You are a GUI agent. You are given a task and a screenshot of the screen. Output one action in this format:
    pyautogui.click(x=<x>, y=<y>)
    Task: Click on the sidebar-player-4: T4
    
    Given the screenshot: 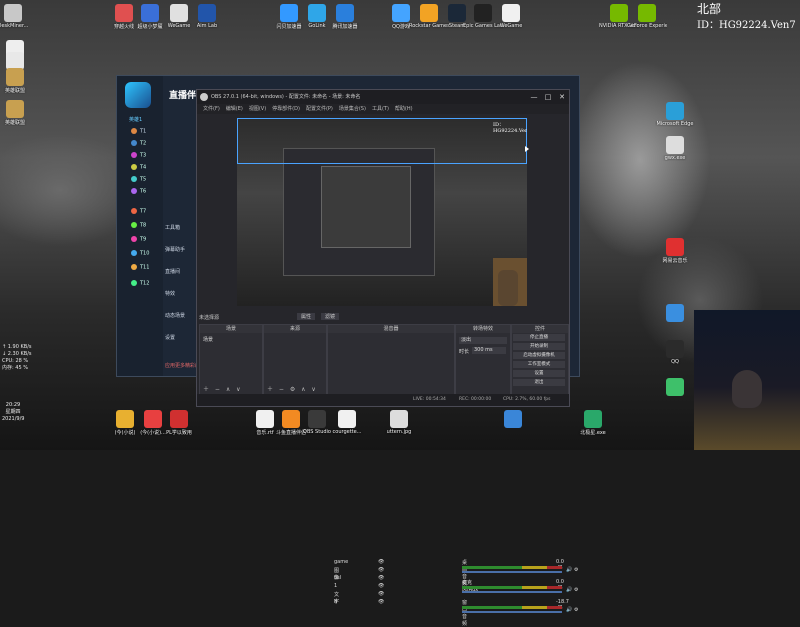 What is the action you would take?
    pyautogui.click(x=138, y=167)
    